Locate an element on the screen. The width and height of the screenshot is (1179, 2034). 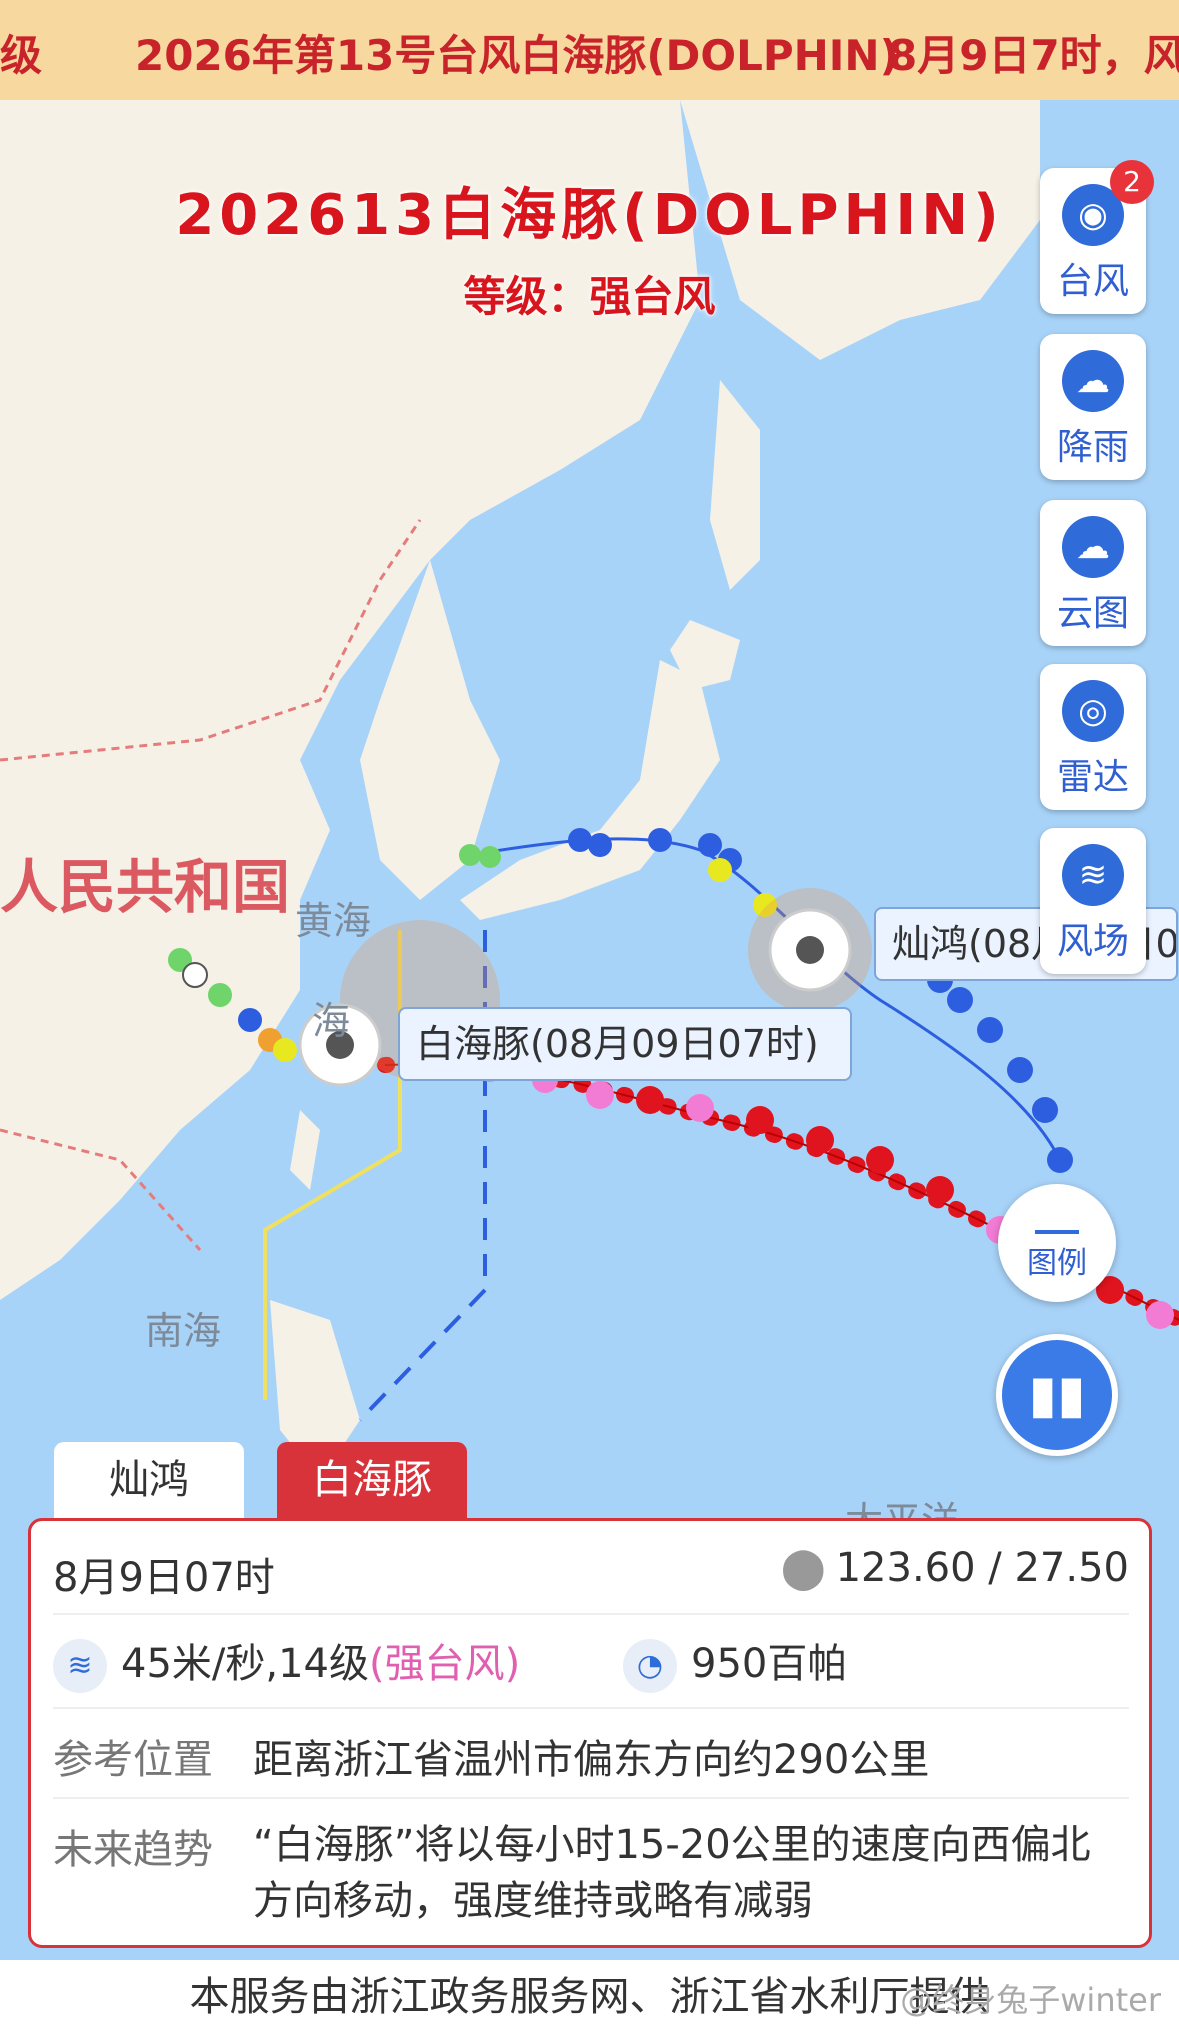
watermark: @终身兔子winter is located at coordinates (1030, 2000).